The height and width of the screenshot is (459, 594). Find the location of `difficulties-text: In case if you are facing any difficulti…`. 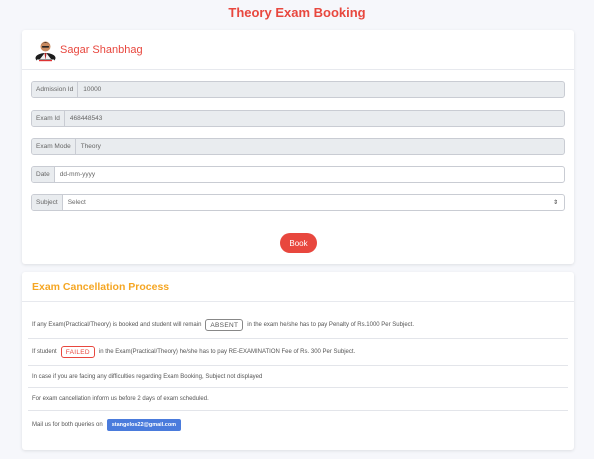

difficulties-text: In case if you are facing any difficulti… is located at coordinates (147, 376).